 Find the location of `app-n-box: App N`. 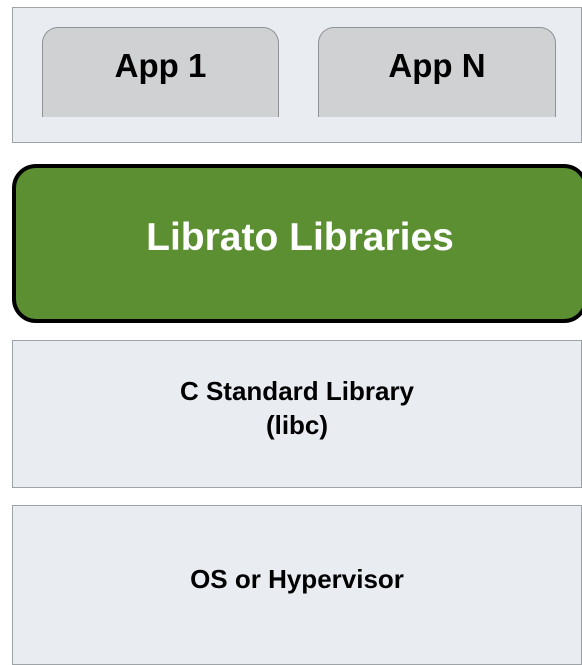

app-n-box: App N is located at coordinates (437, 72).